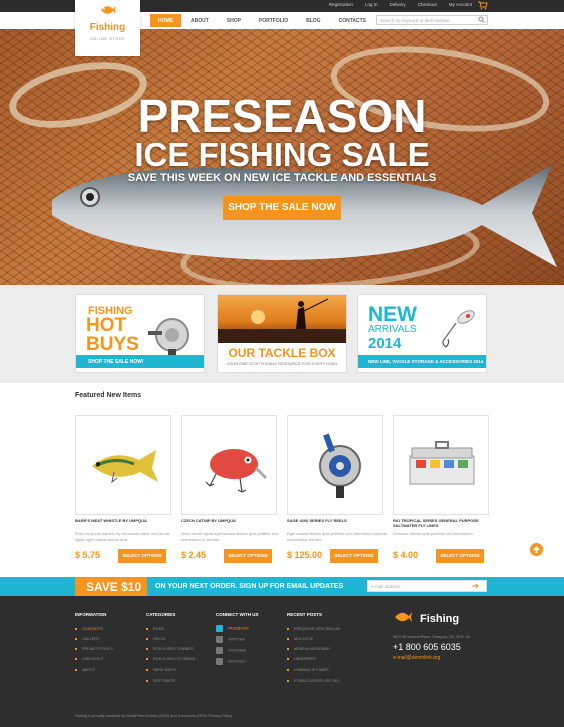  Describe the element at coordinates (483, 5) in the screenshot. I see `cart-icon` at that location.